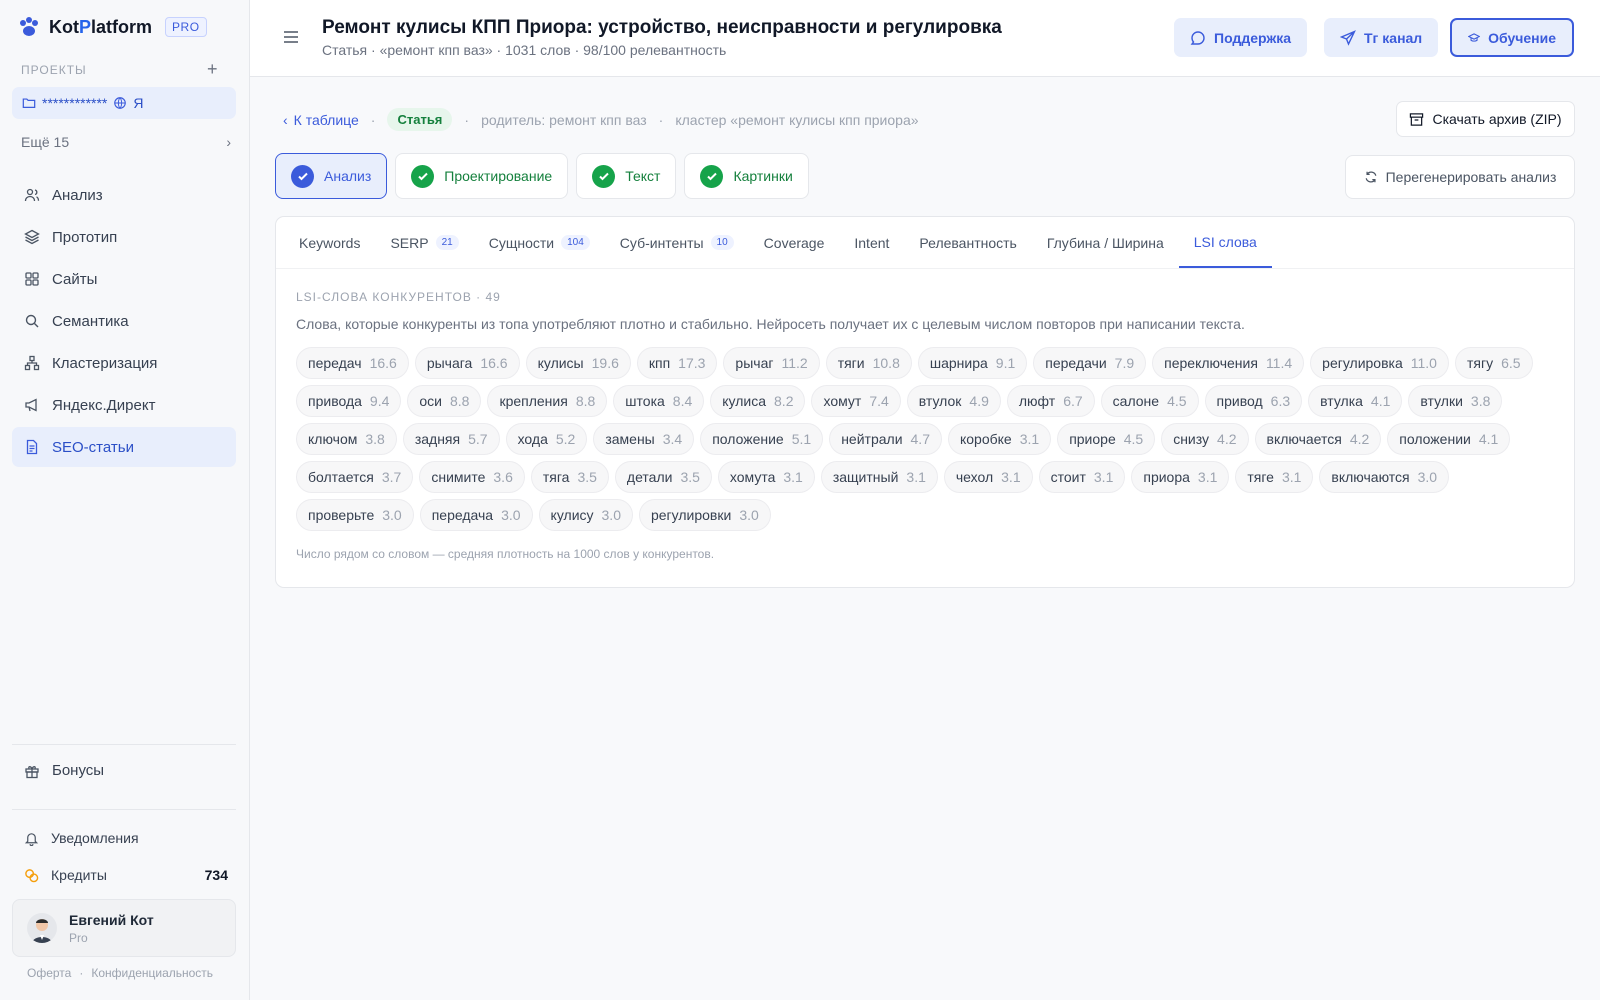 The height and width of the screenshot is (1000, 1600). What do you see at coordinates (81, 838) in the screenshot?
I see `notifications-item: Уведомления` at bounding box center [81, 838].